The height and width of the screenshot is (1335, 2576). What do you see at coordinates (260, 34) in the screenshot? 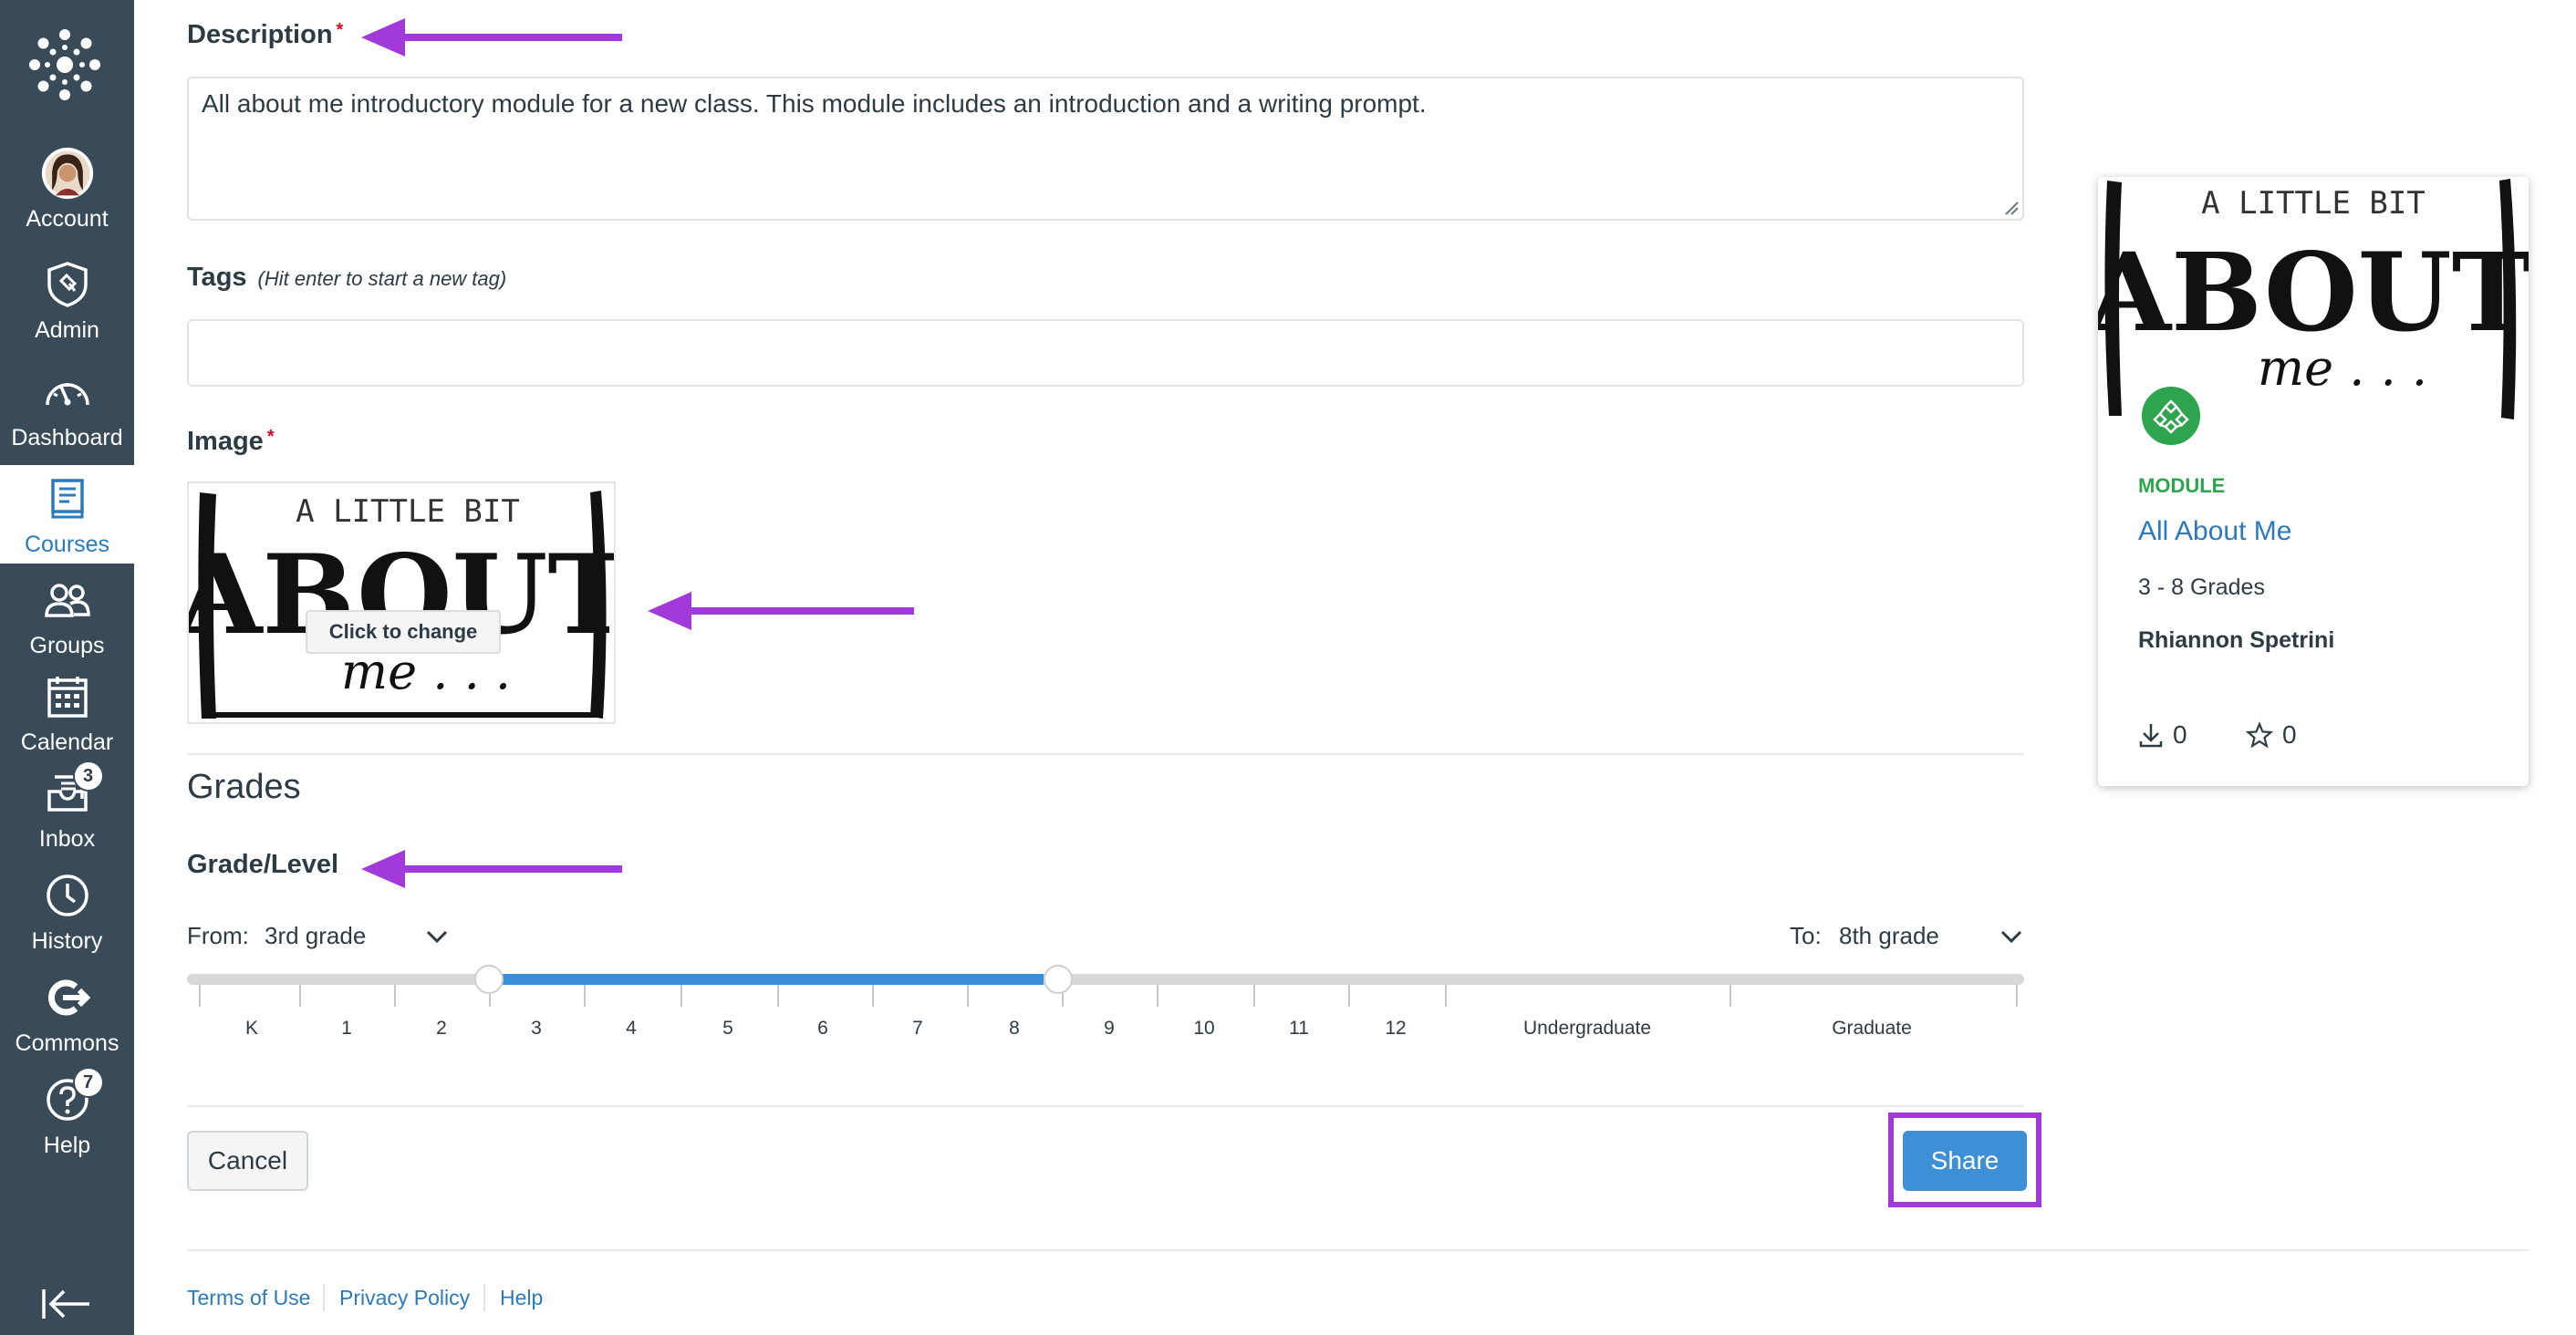
I see `description-label-text: Description` at bounding box center [260, 34].